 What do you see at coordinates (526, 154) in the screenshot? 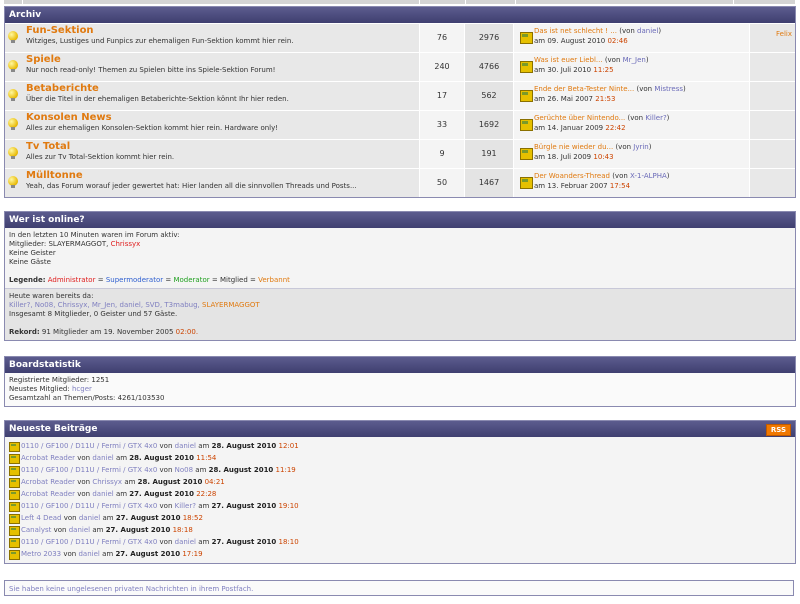
I see `folder-icon` at bounding box center [526, 154].